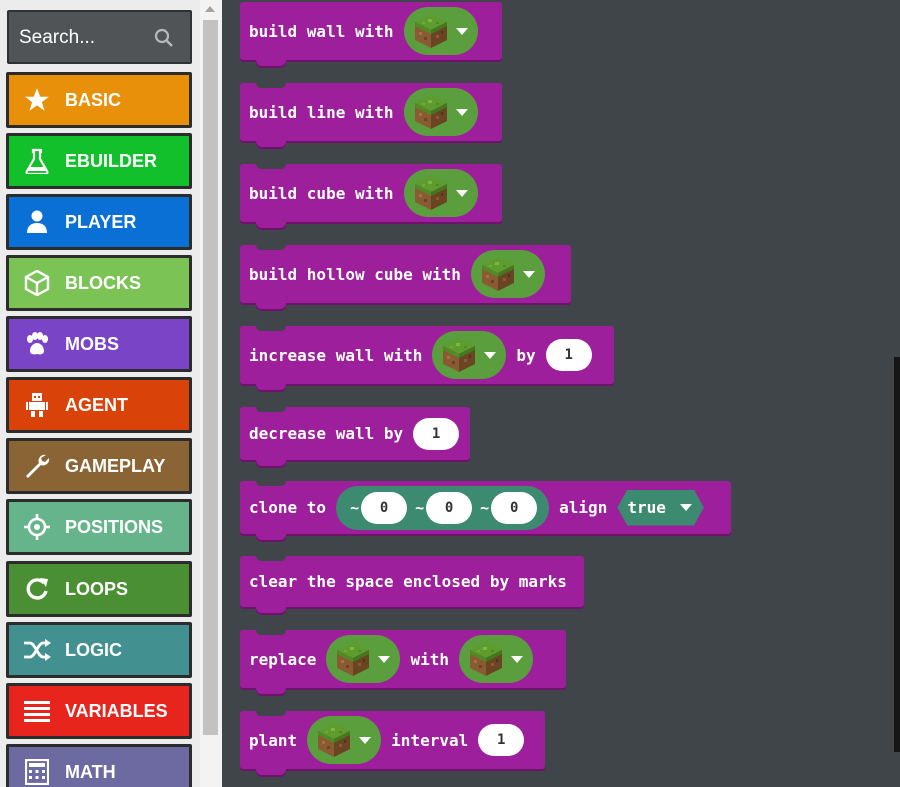 The width and height of the screenshot is (900, 787). Describe the element at coordinates (273, 740) in the screenshot. I see `block-text: plant` at that location.